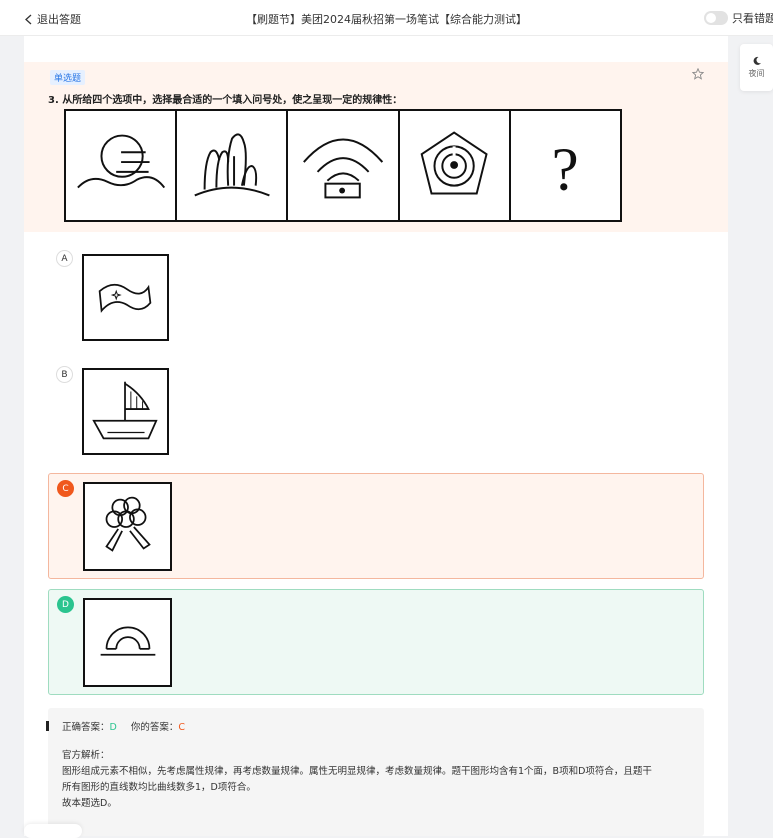  Describe the element at coordinates (65, 604) in the screenshot. I see `option-d-letter: D` at that location.